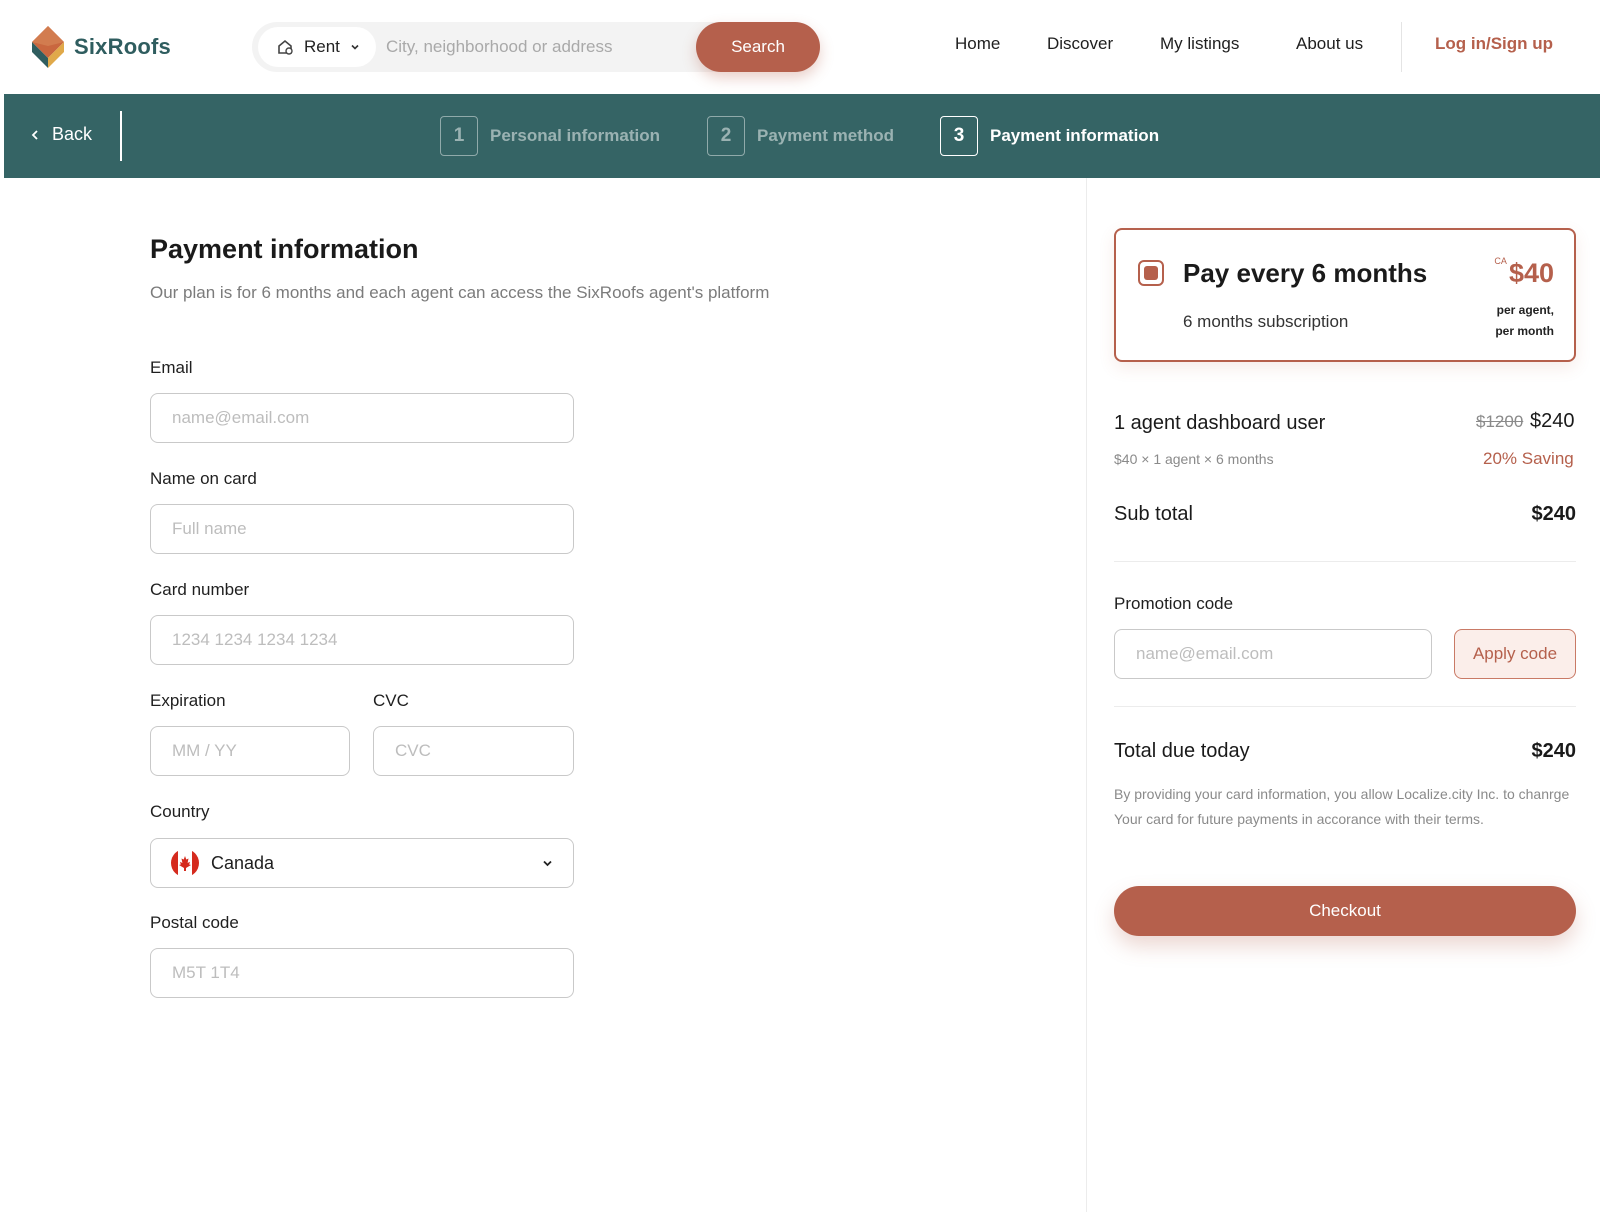  Describe the element at coordinates (473, 751) in the screenshot. I see `cvc-field` at that location.